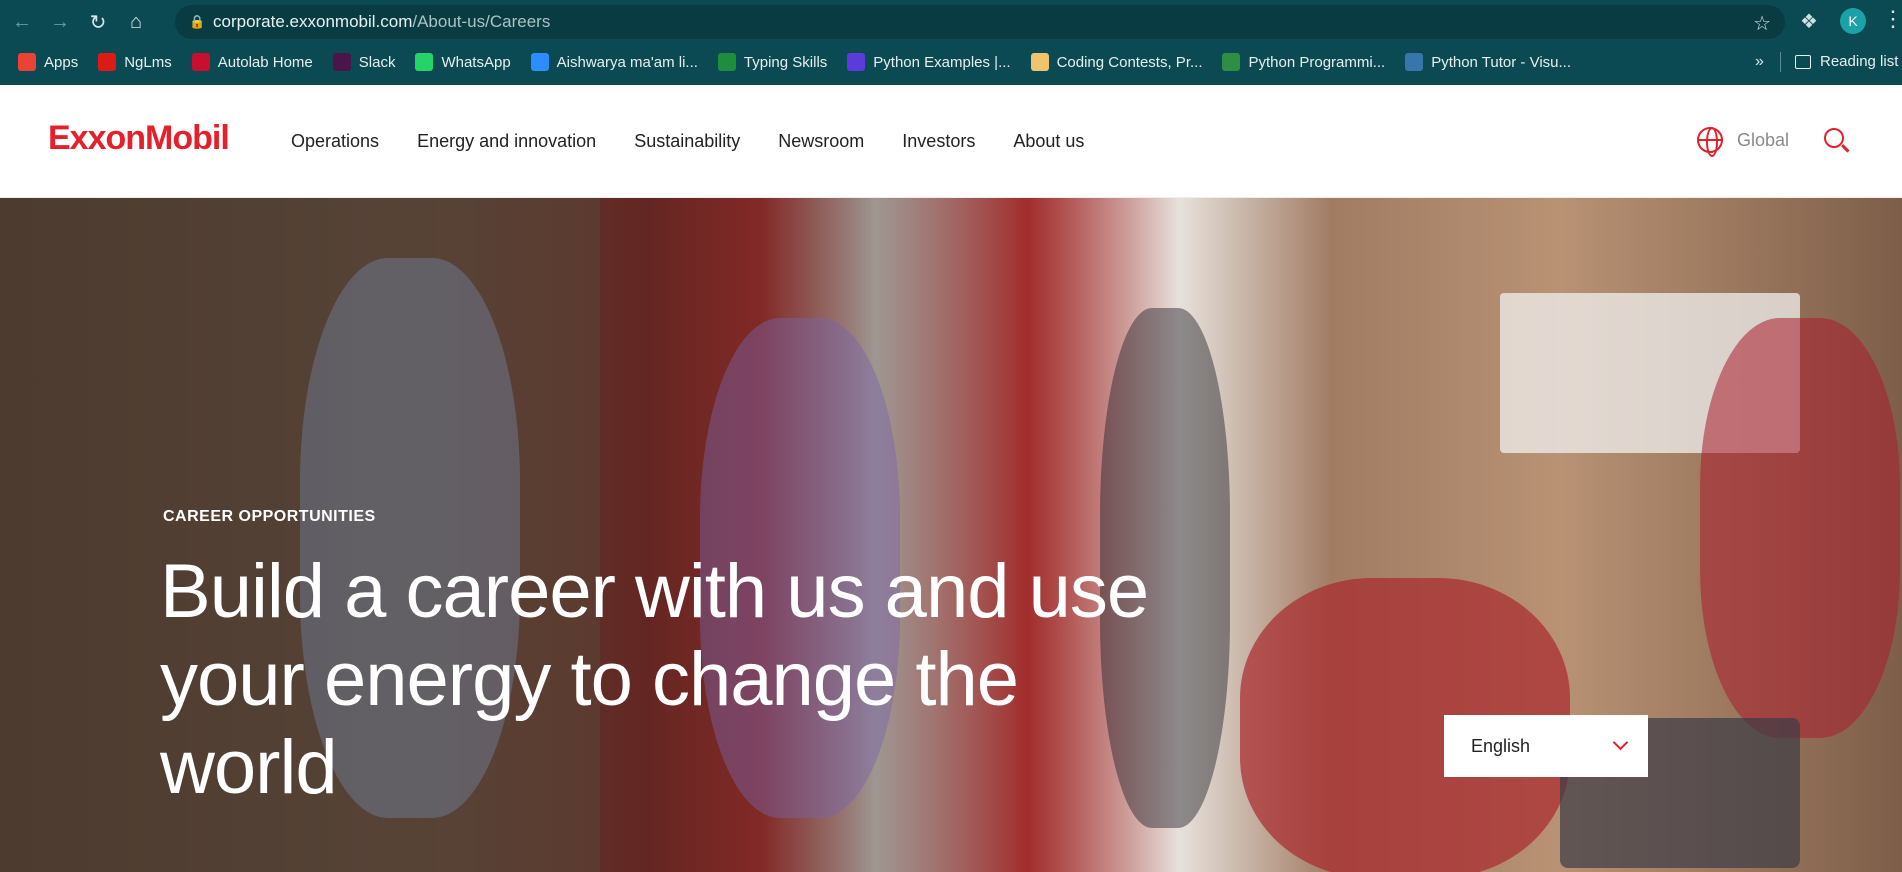  I want to click on angular-icon, so click(107, 62).